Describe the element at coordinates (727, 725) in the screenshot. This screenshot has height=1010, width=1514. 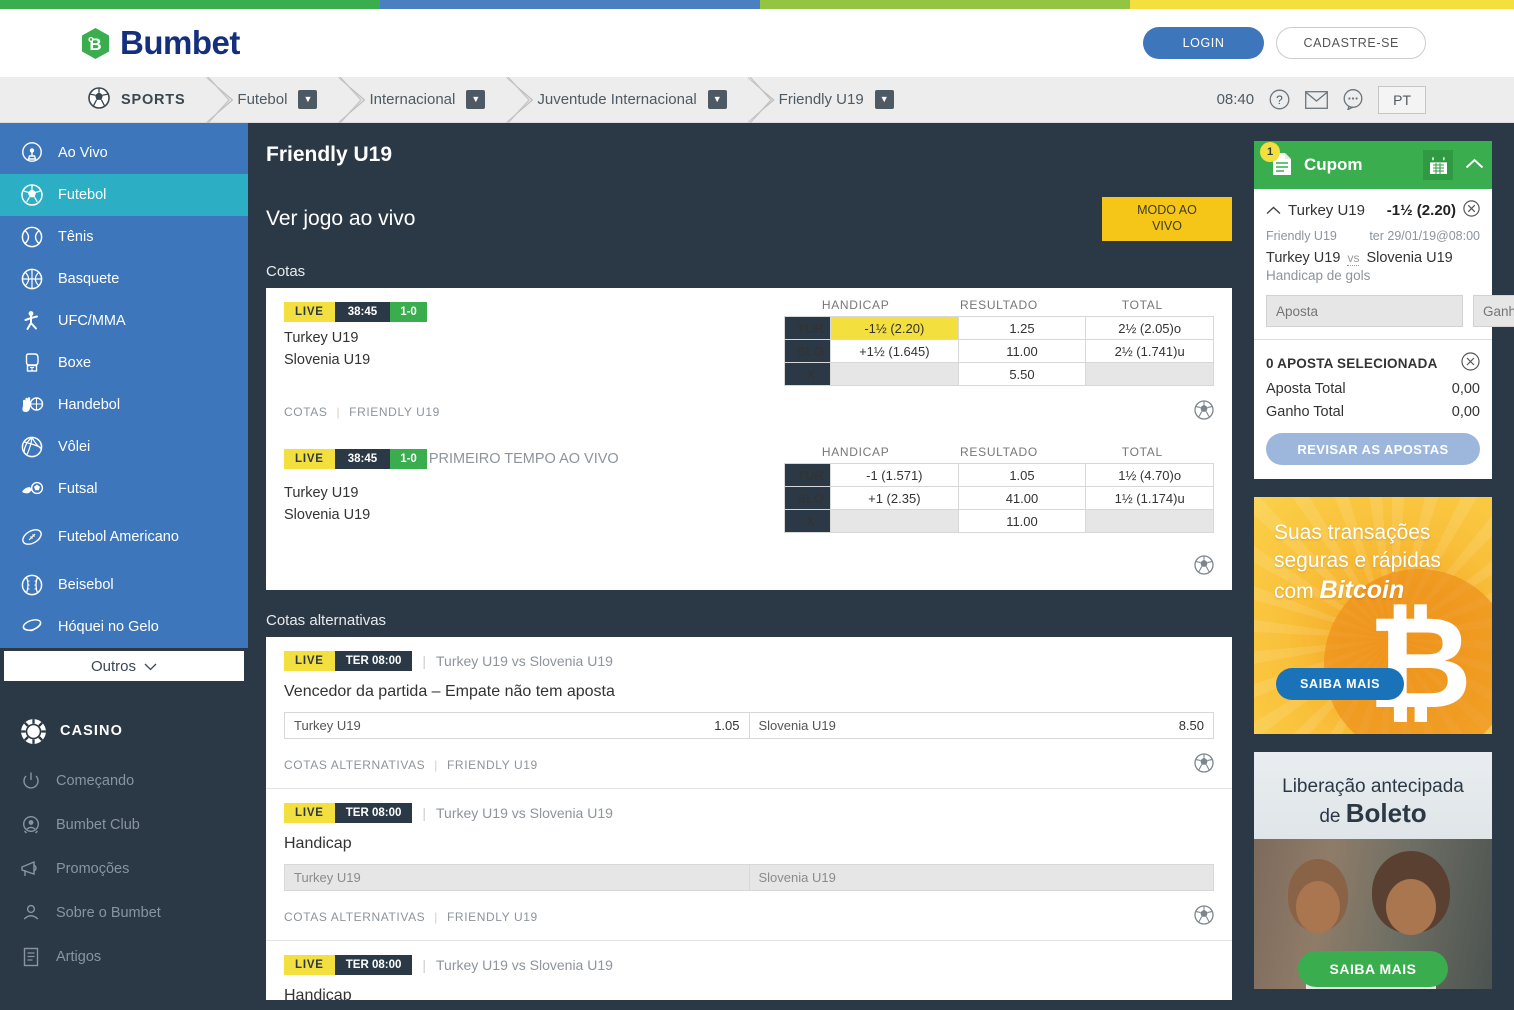
I see `alt-option-value: 1.05` at that location.